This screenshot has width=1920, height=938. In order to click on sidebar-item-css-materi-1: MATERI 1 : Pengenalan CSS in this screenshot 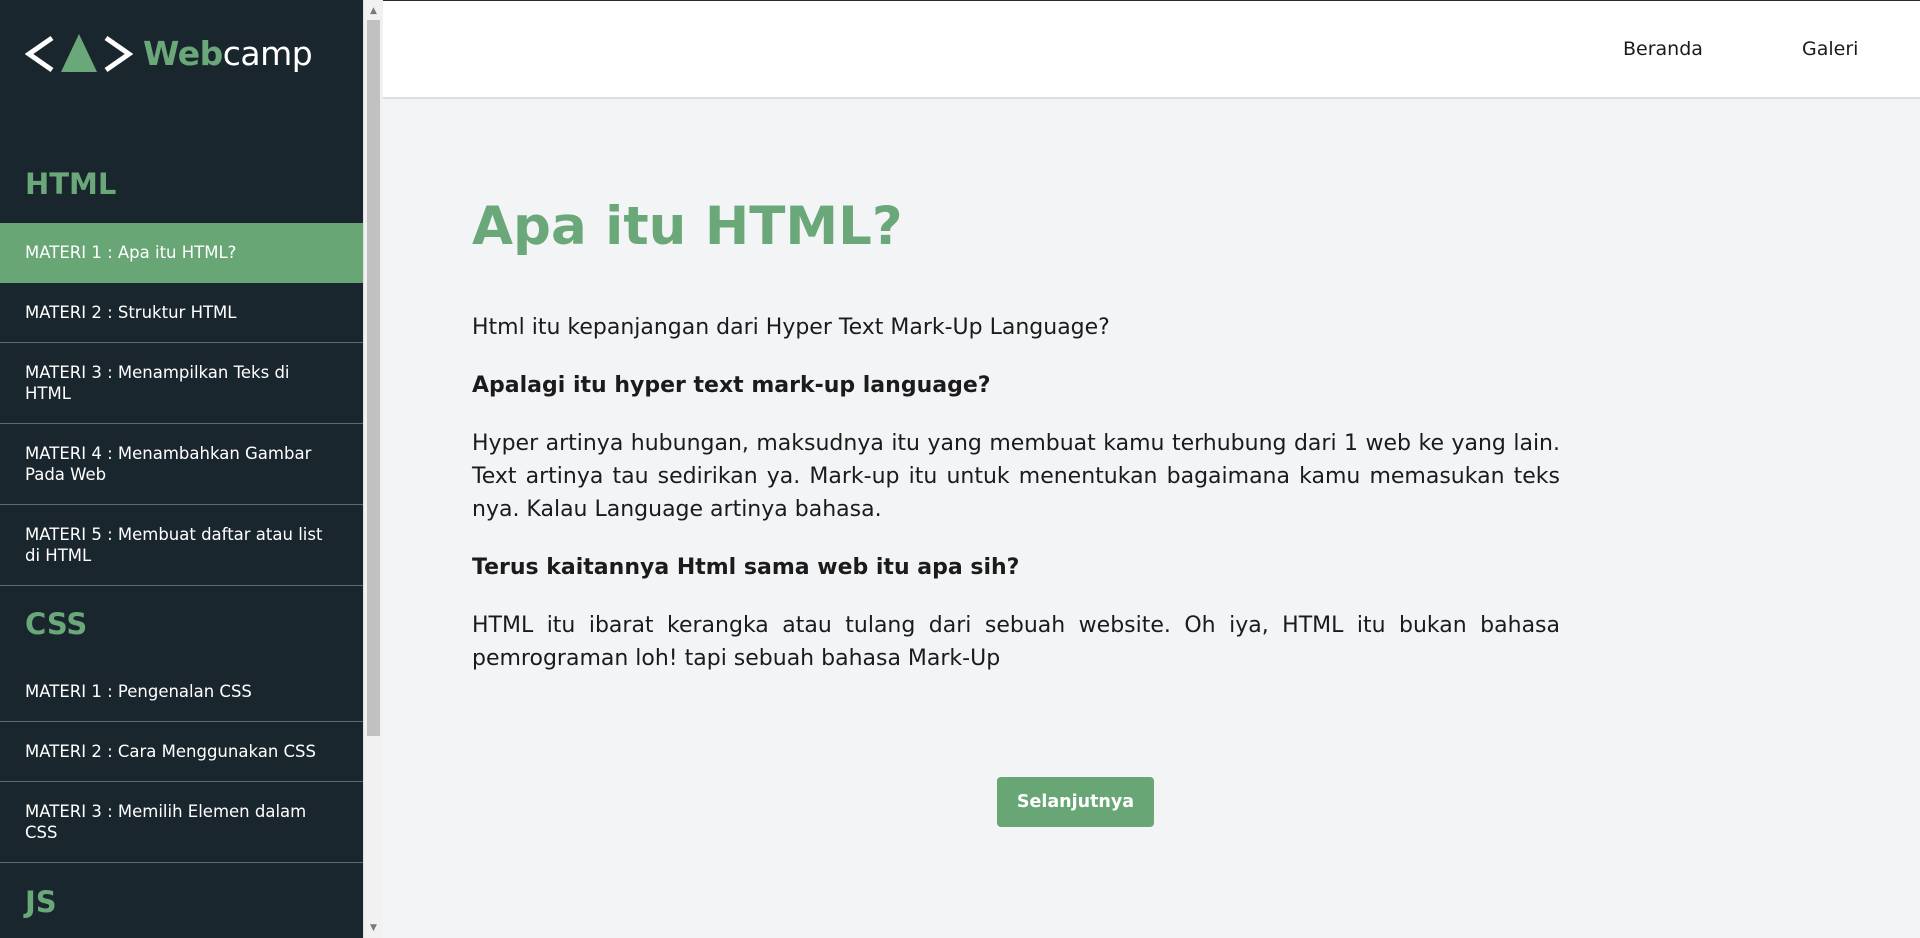, I will do `click(181, 692)`.